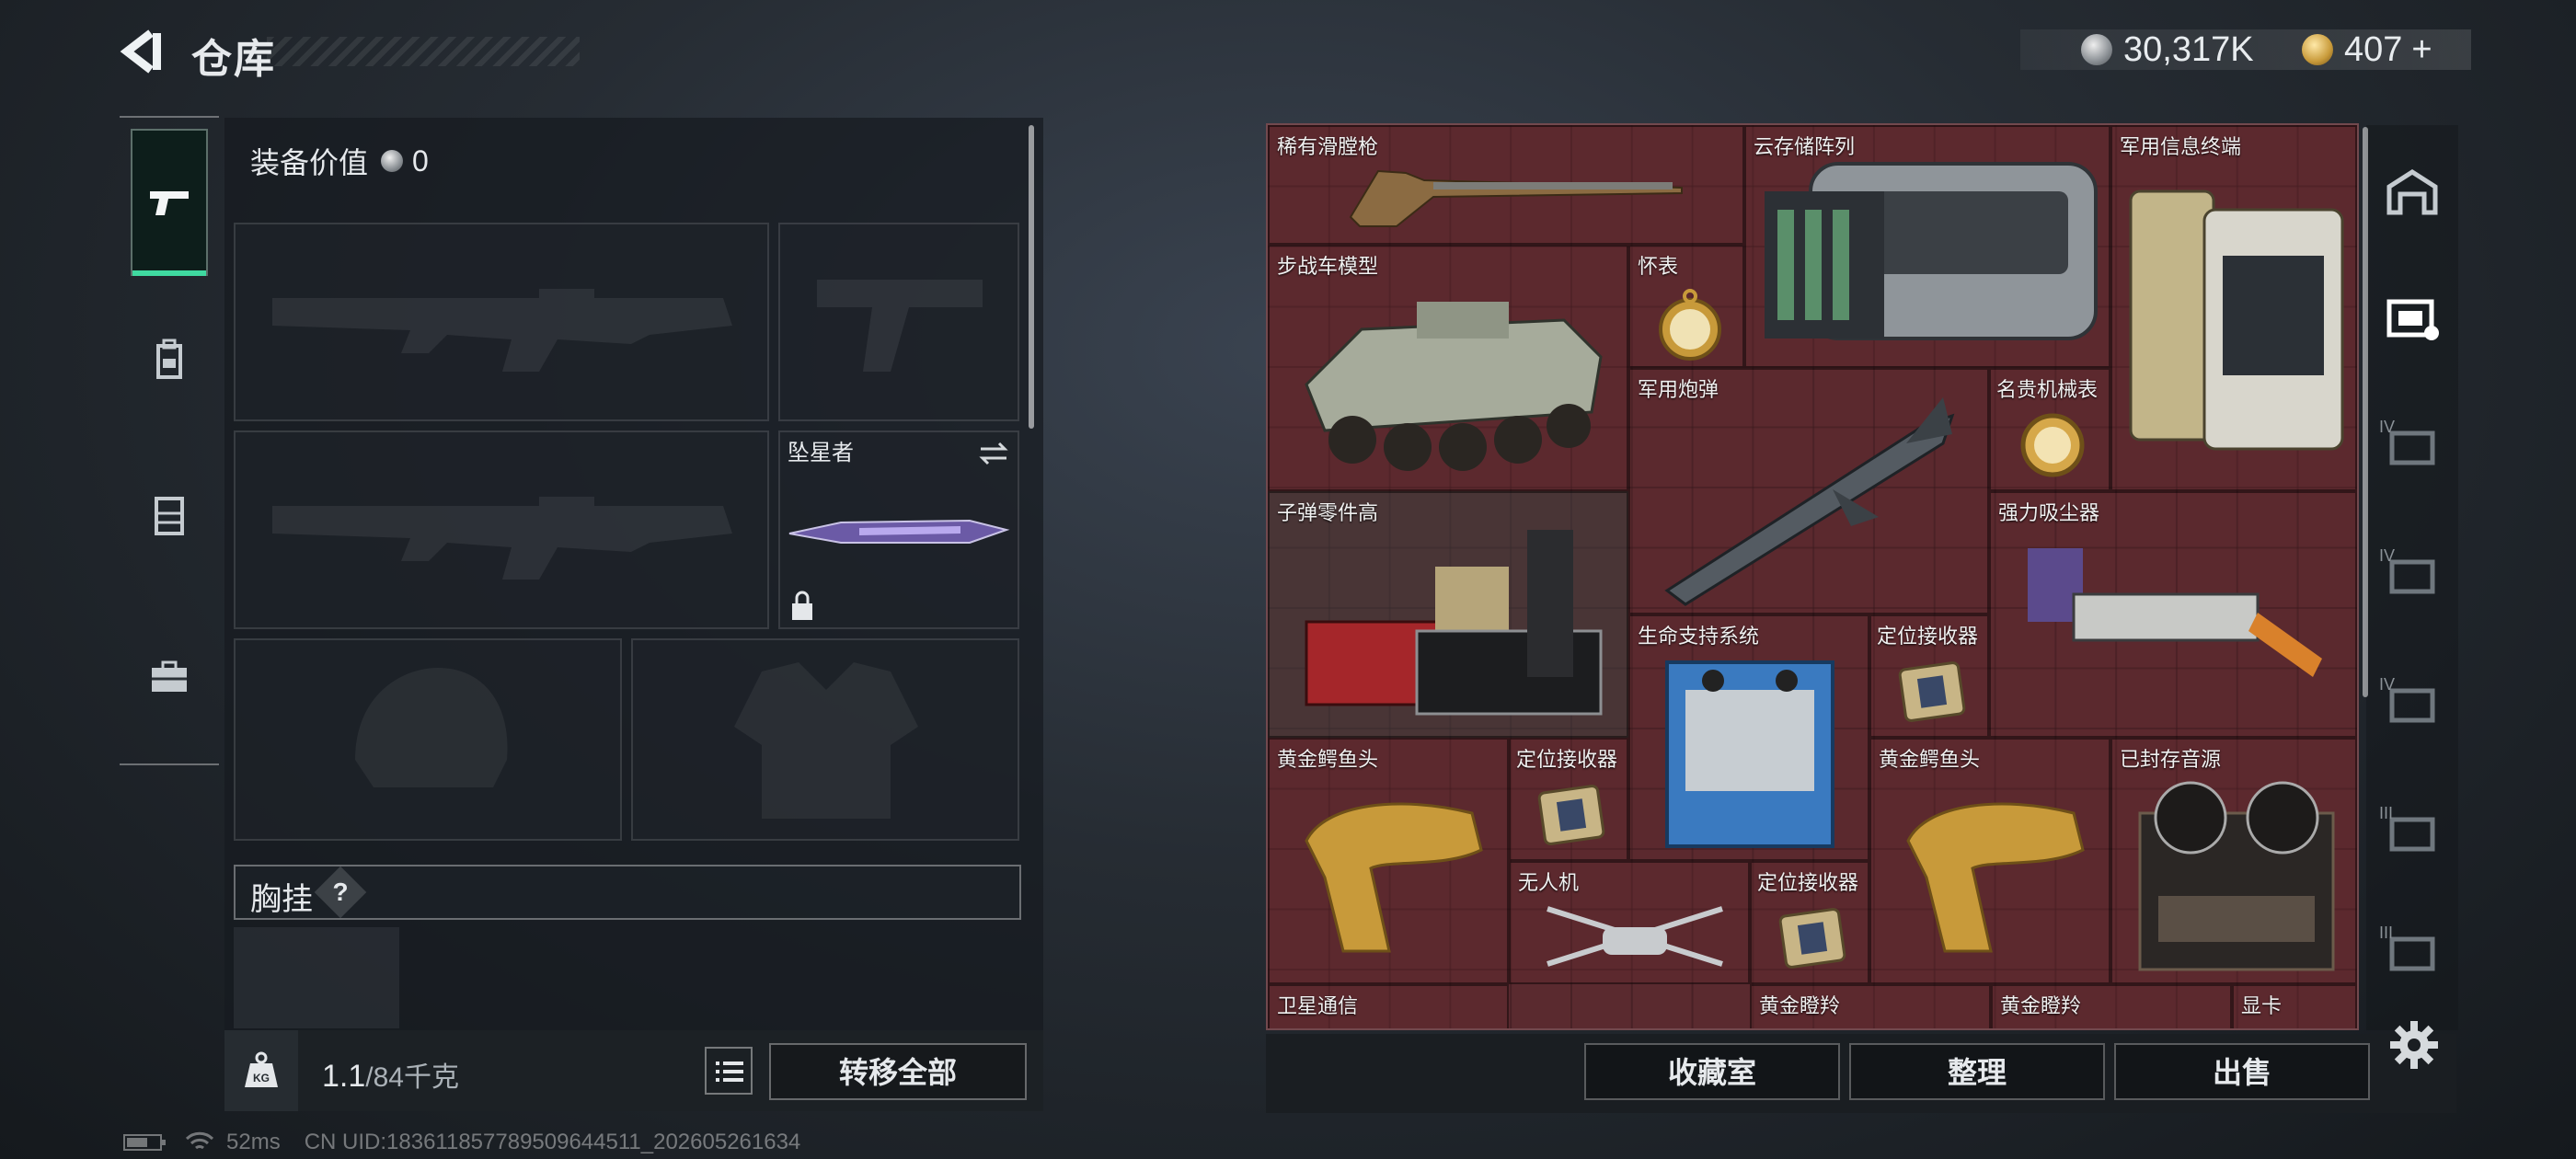 Image resolution: width=2576 pixels, height=1159 pixels. Describe the element at coordinates (140, 51) in the screenshot. I see `back-arrow-icon` at that location.